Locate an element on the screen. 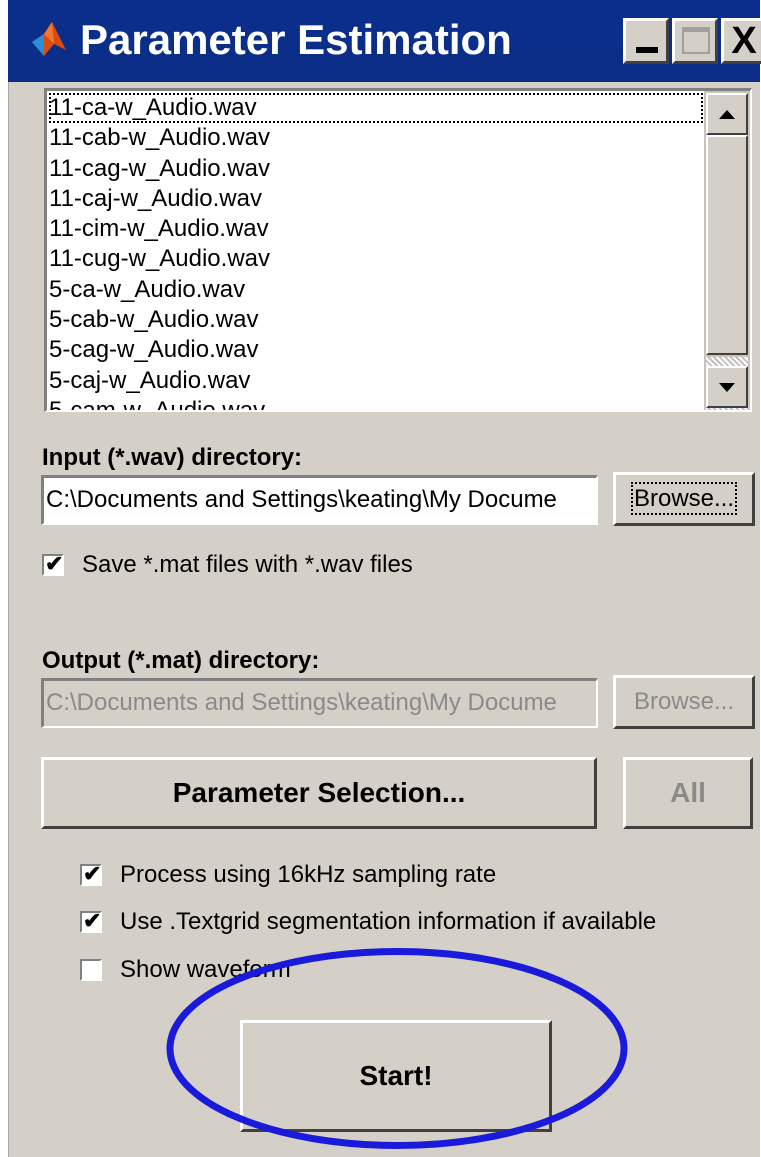 This screenshot has height=1157, width=761. process-16khz-checkbox: ✔ is located at coordinates (91, 873).